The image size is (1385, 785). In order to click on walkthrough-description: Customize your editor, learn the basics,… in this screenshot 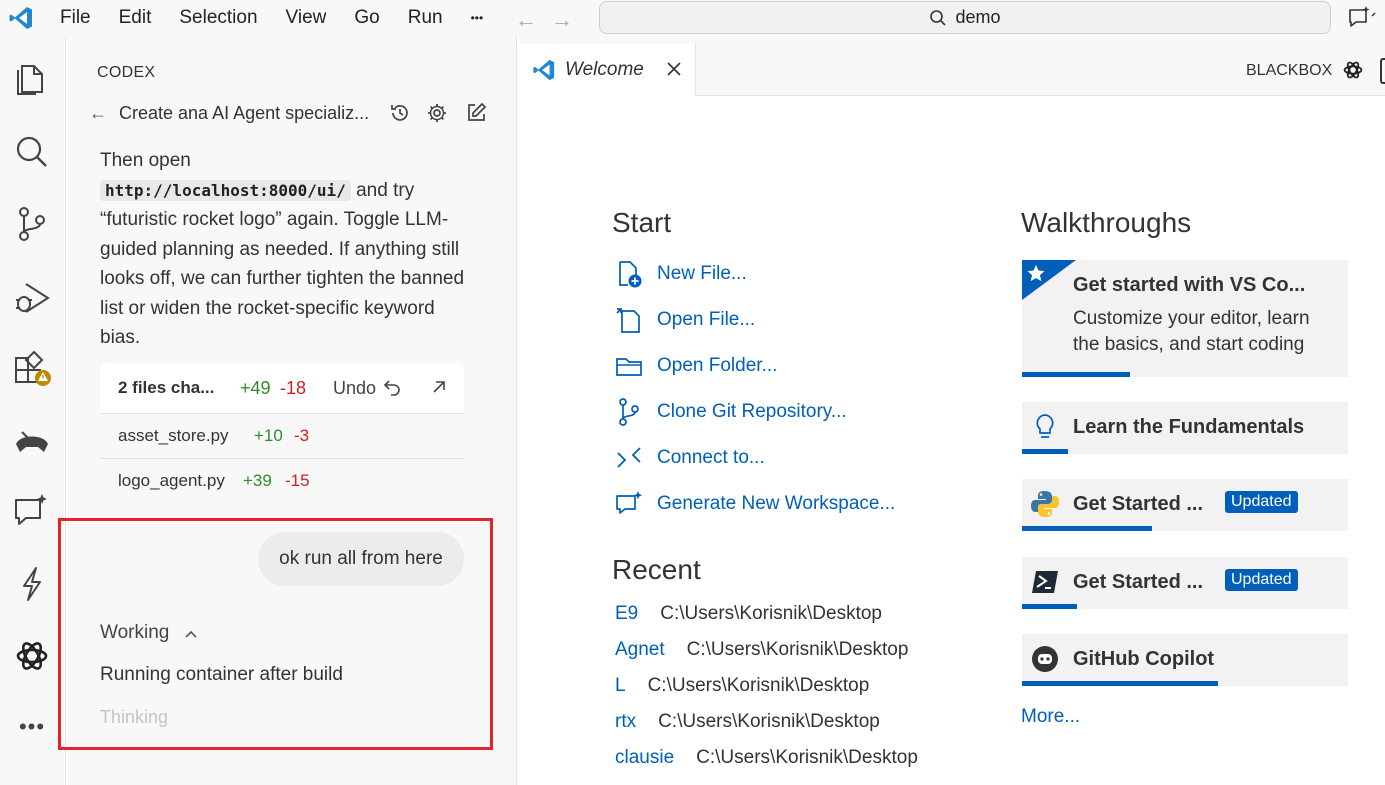, I will do `click(1191, 331)`.